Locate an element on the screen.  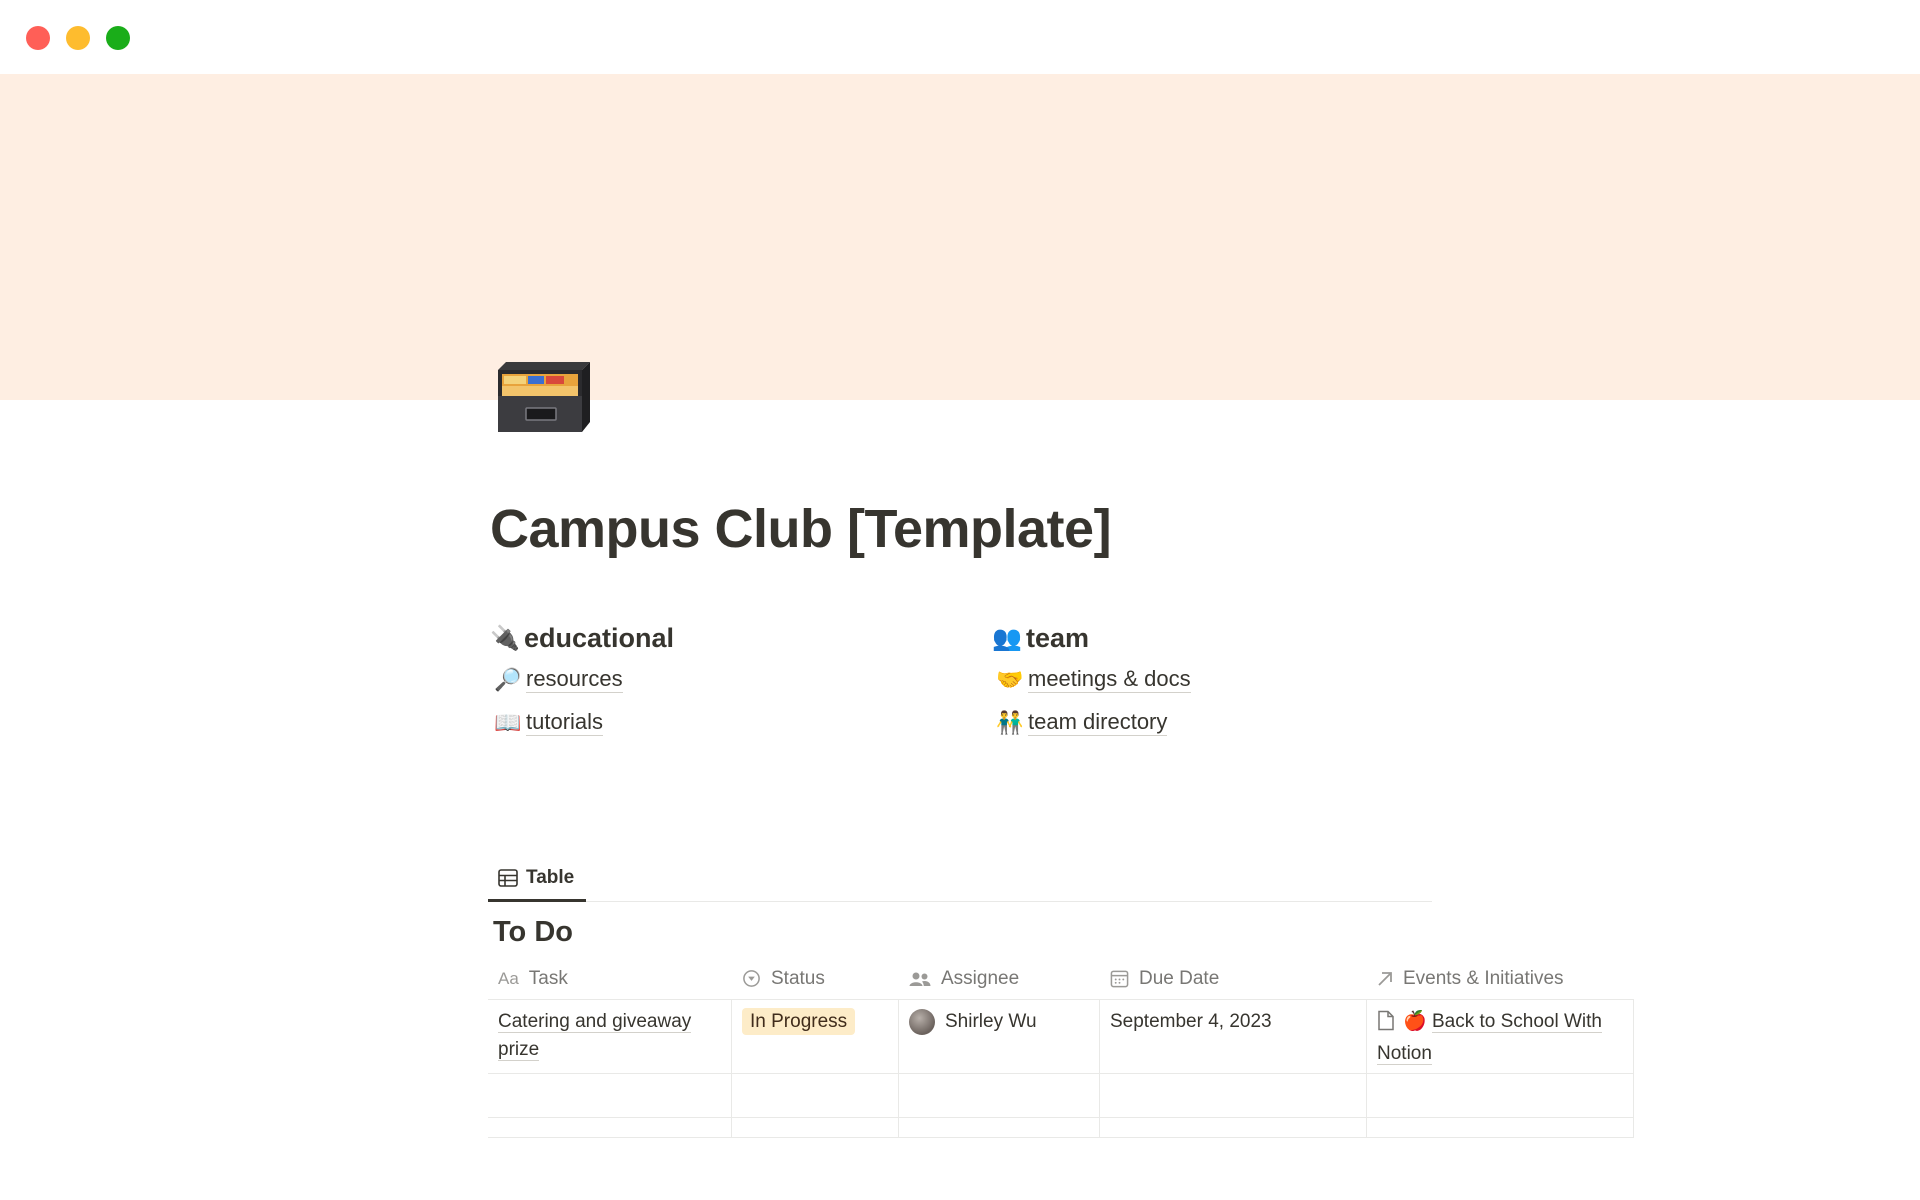
heading-label: educational is located at coordinates (599, 637).